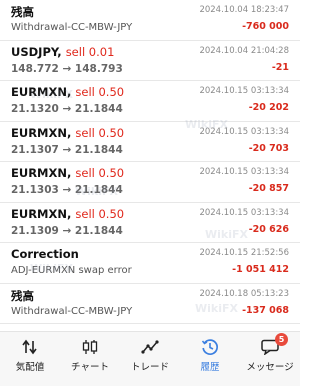 This screenshot has width=320, height=386. What do you see at coordinates (260, 269) in the screenshot?
I see `entry-amount: -1 051 412` at bounding box center [260, 269].